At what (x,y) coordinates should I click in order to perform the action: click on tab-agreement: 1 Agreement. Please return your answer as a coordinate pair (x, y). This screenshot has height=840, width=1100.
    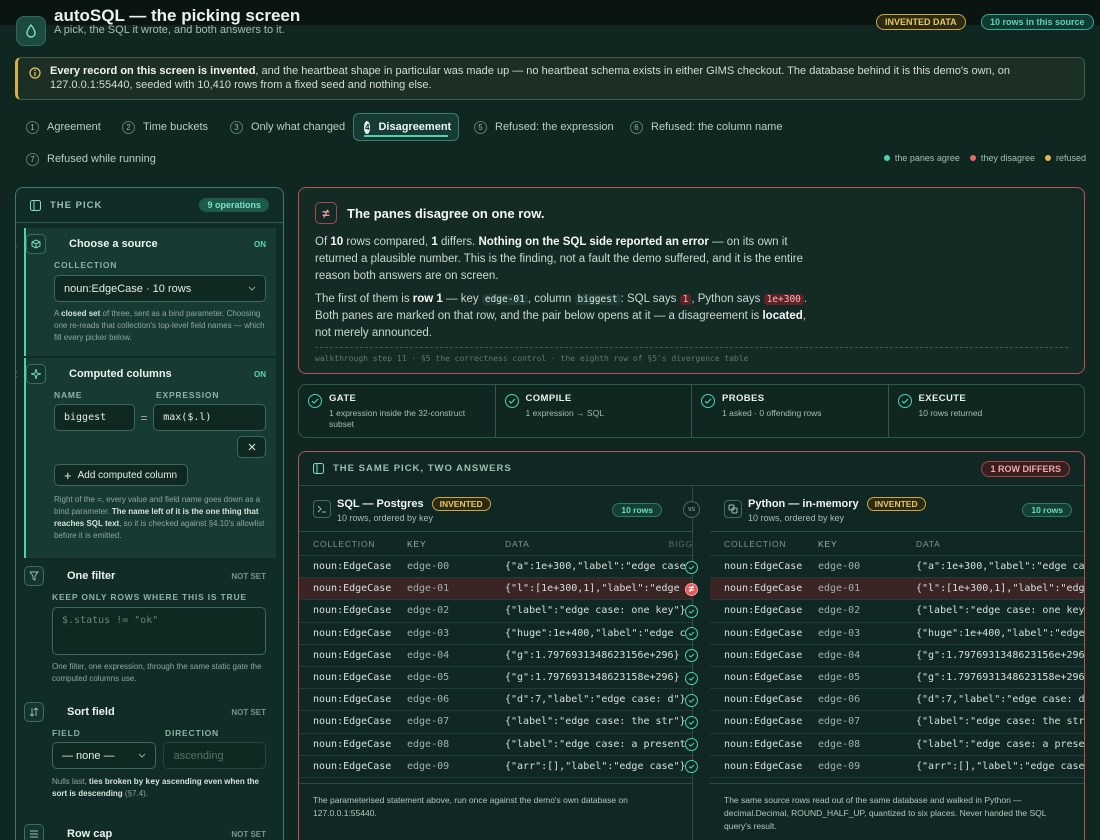
    Looking at the image, I should click on (63, 127).